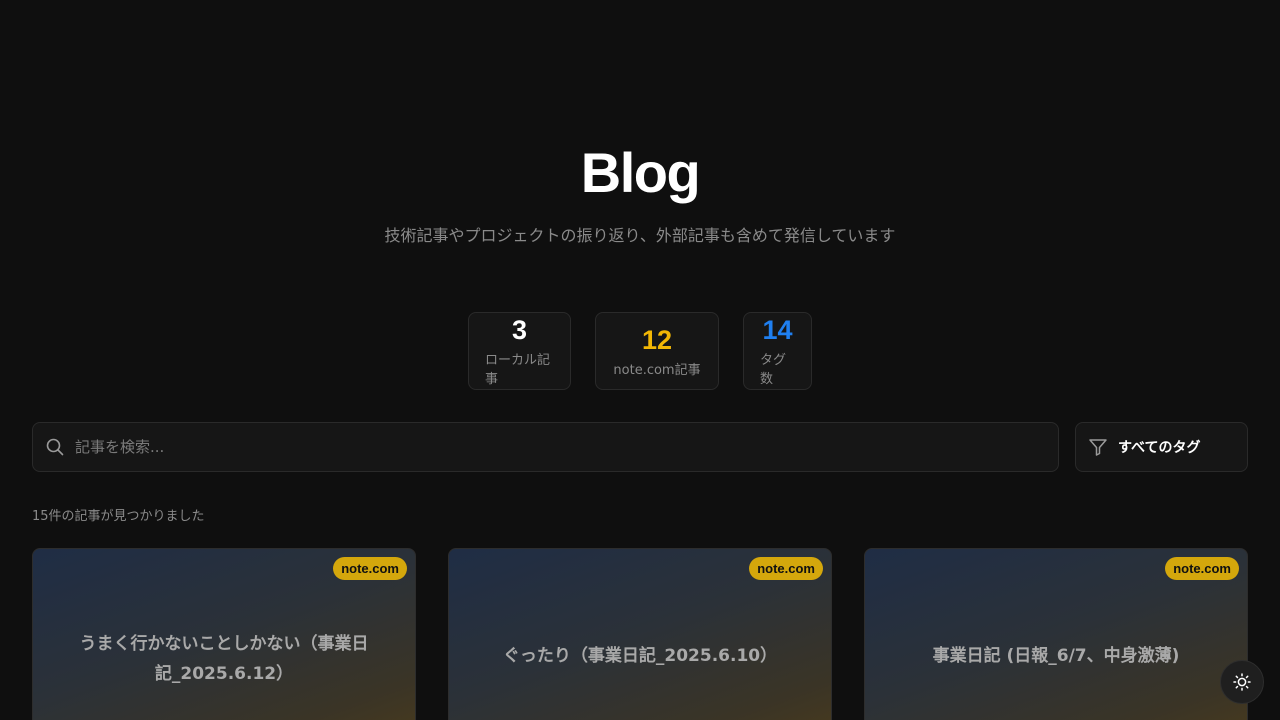 This screenshot has height=720, width=1280. I want to click on article-card: note.com 事業日記 (日報_6/7、中身激薄), so click(1056, 634).